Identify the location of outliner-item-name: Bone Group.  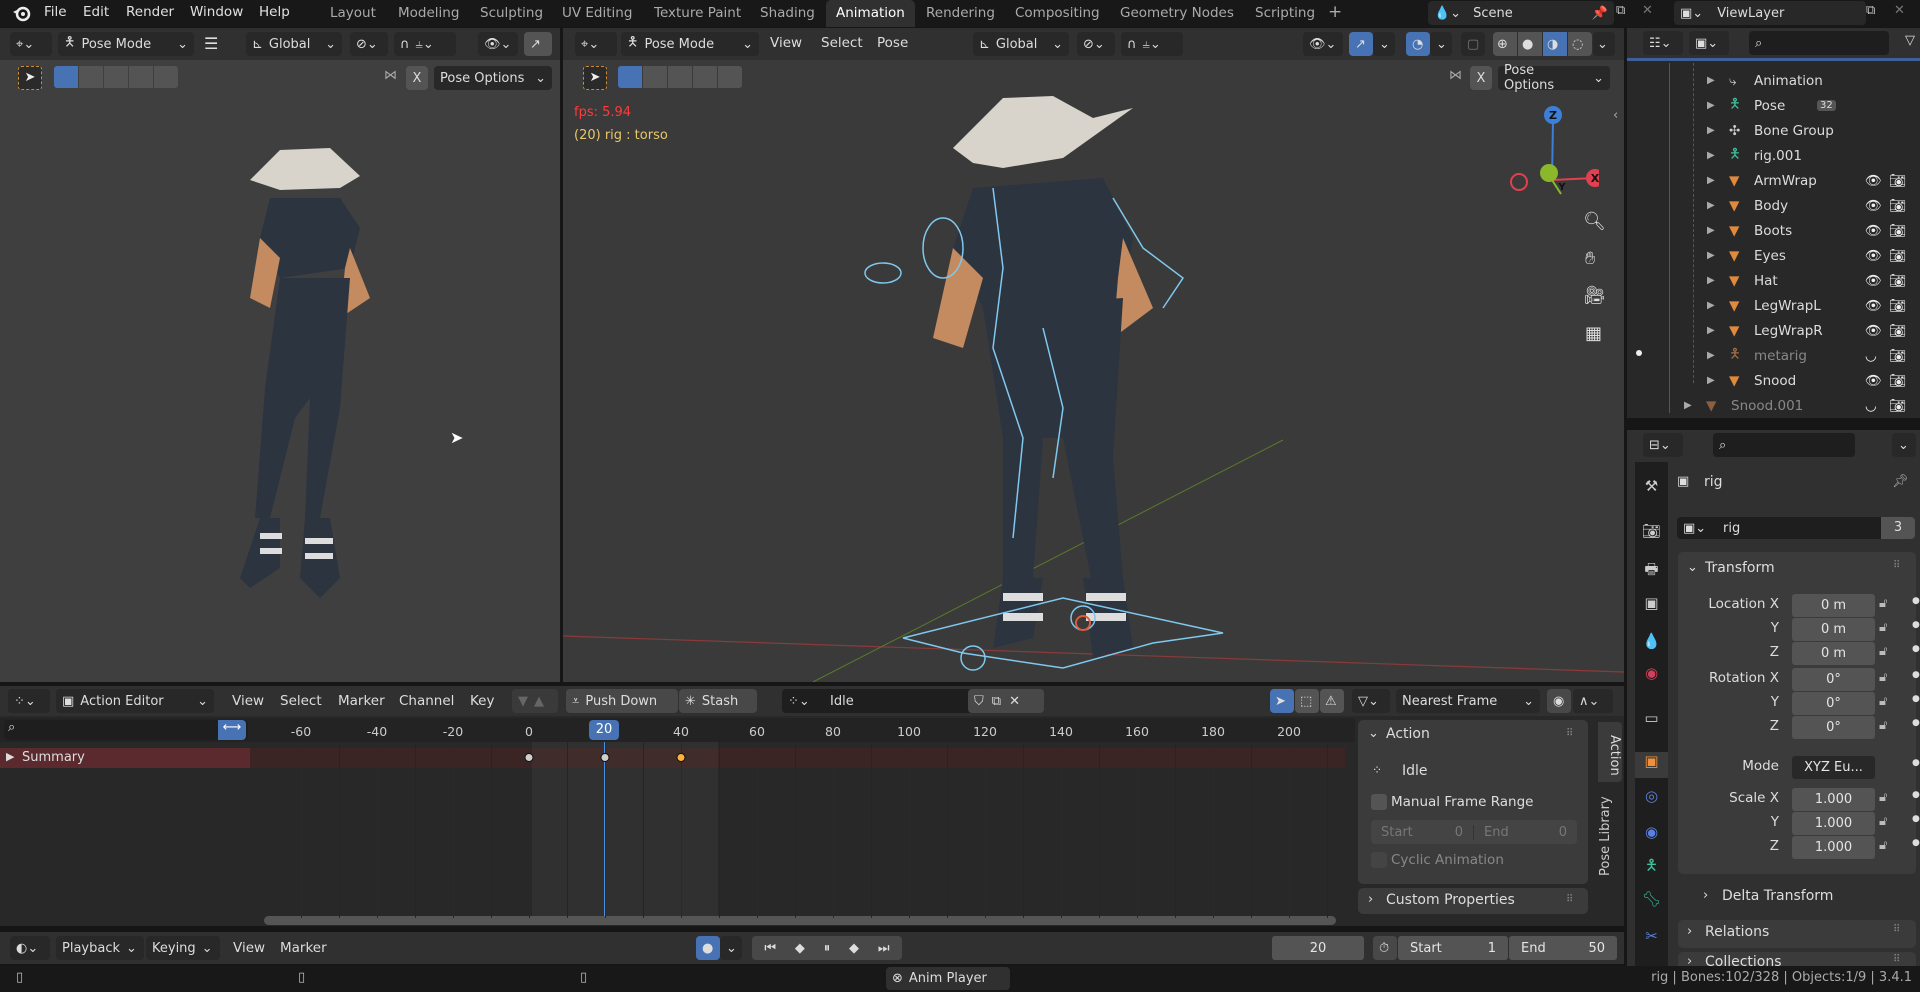
(1794, 131).